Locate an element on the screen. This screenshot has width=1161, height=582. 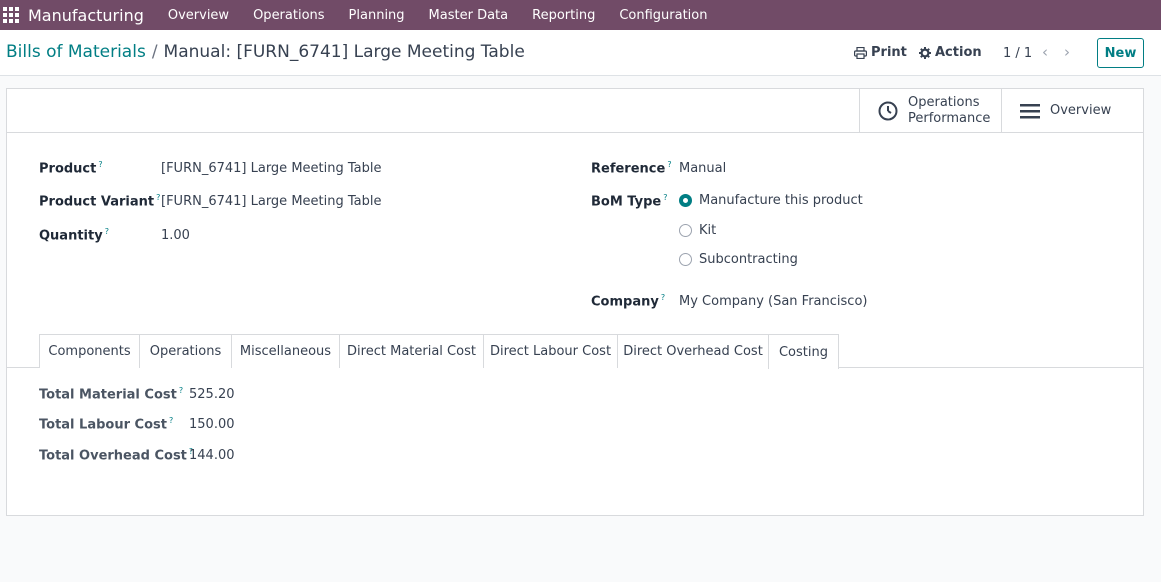
print-label: Print is located at coordinates (889, 52).